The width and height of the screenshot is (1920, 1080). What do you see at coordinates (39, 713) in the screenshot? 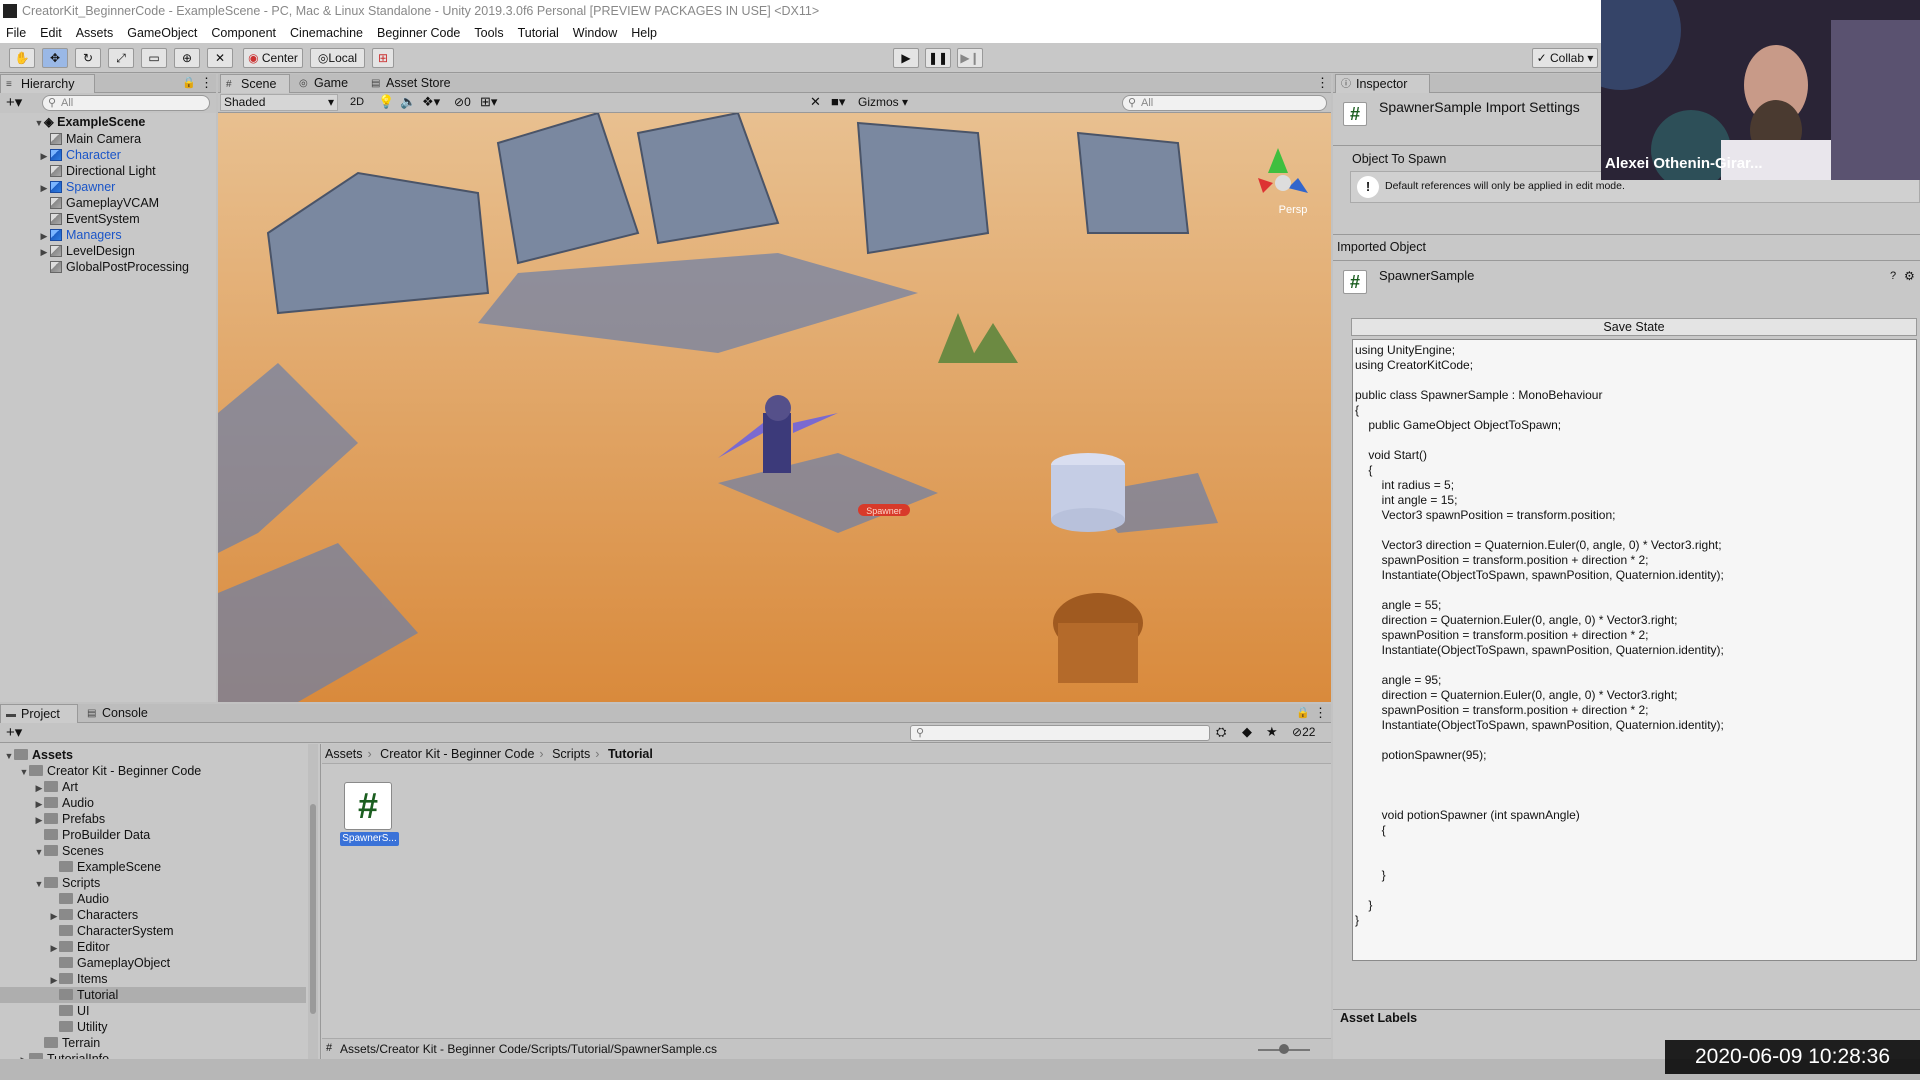
I see `tab-project: ▬ Project` at bounding box center [39, 713].